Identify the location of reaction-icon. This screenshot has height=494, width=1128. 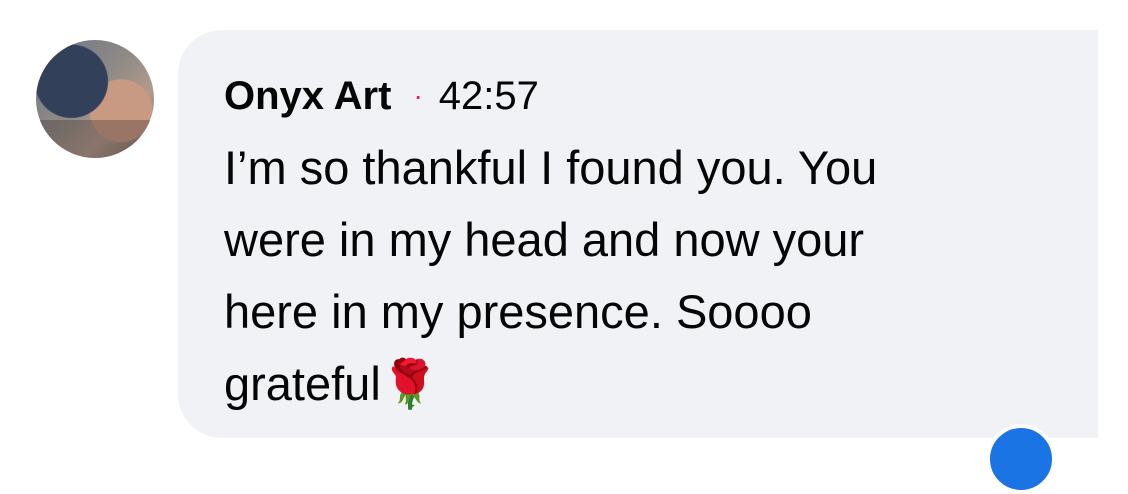
(1021, 459).